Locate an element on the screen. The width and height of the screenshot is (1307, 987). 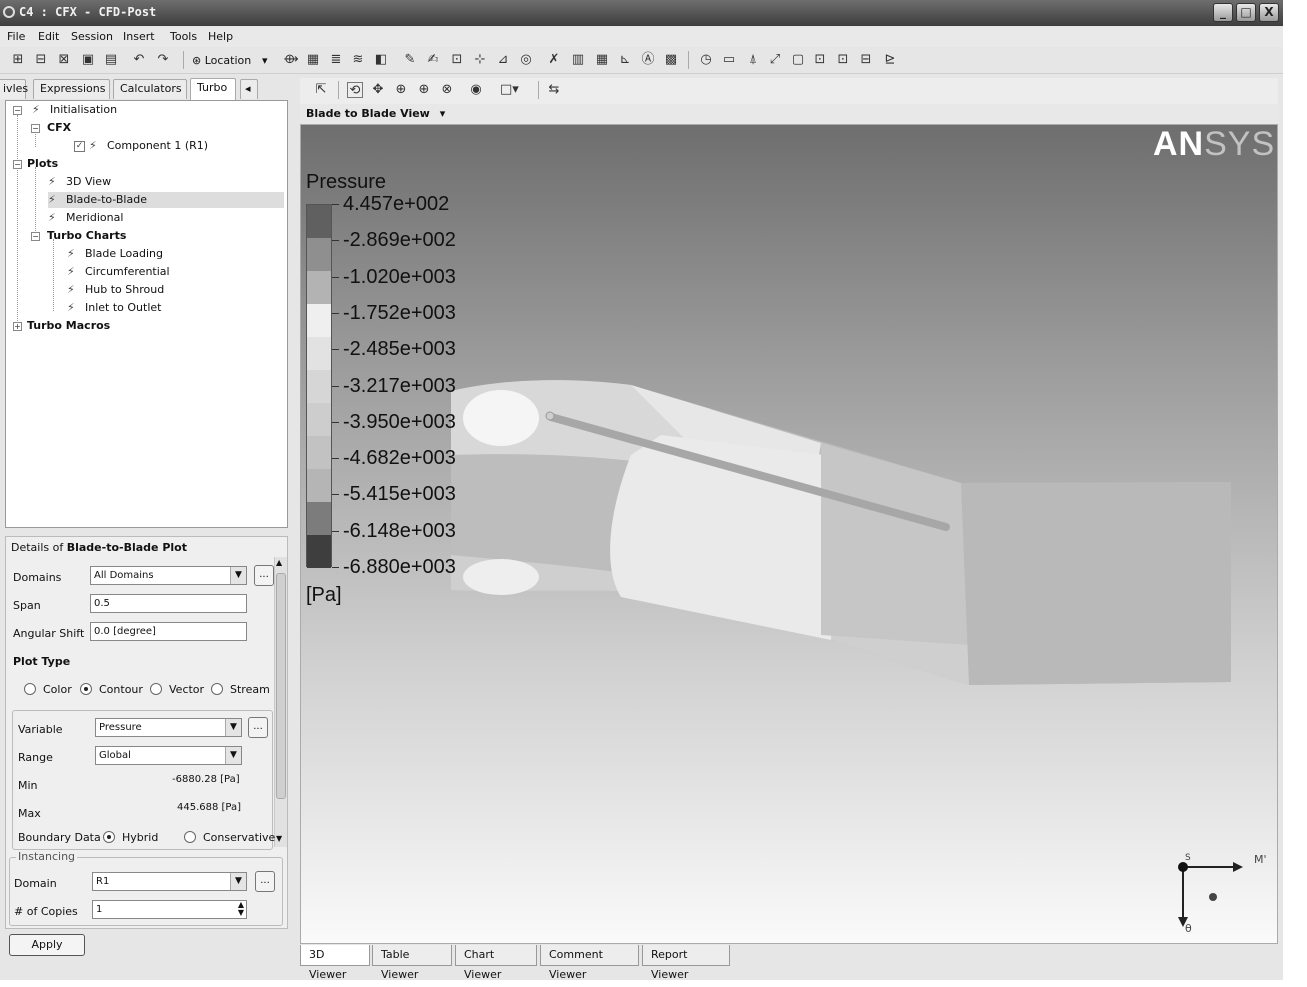
tab-turbo: Turbo is located at coordinates (213, 89).